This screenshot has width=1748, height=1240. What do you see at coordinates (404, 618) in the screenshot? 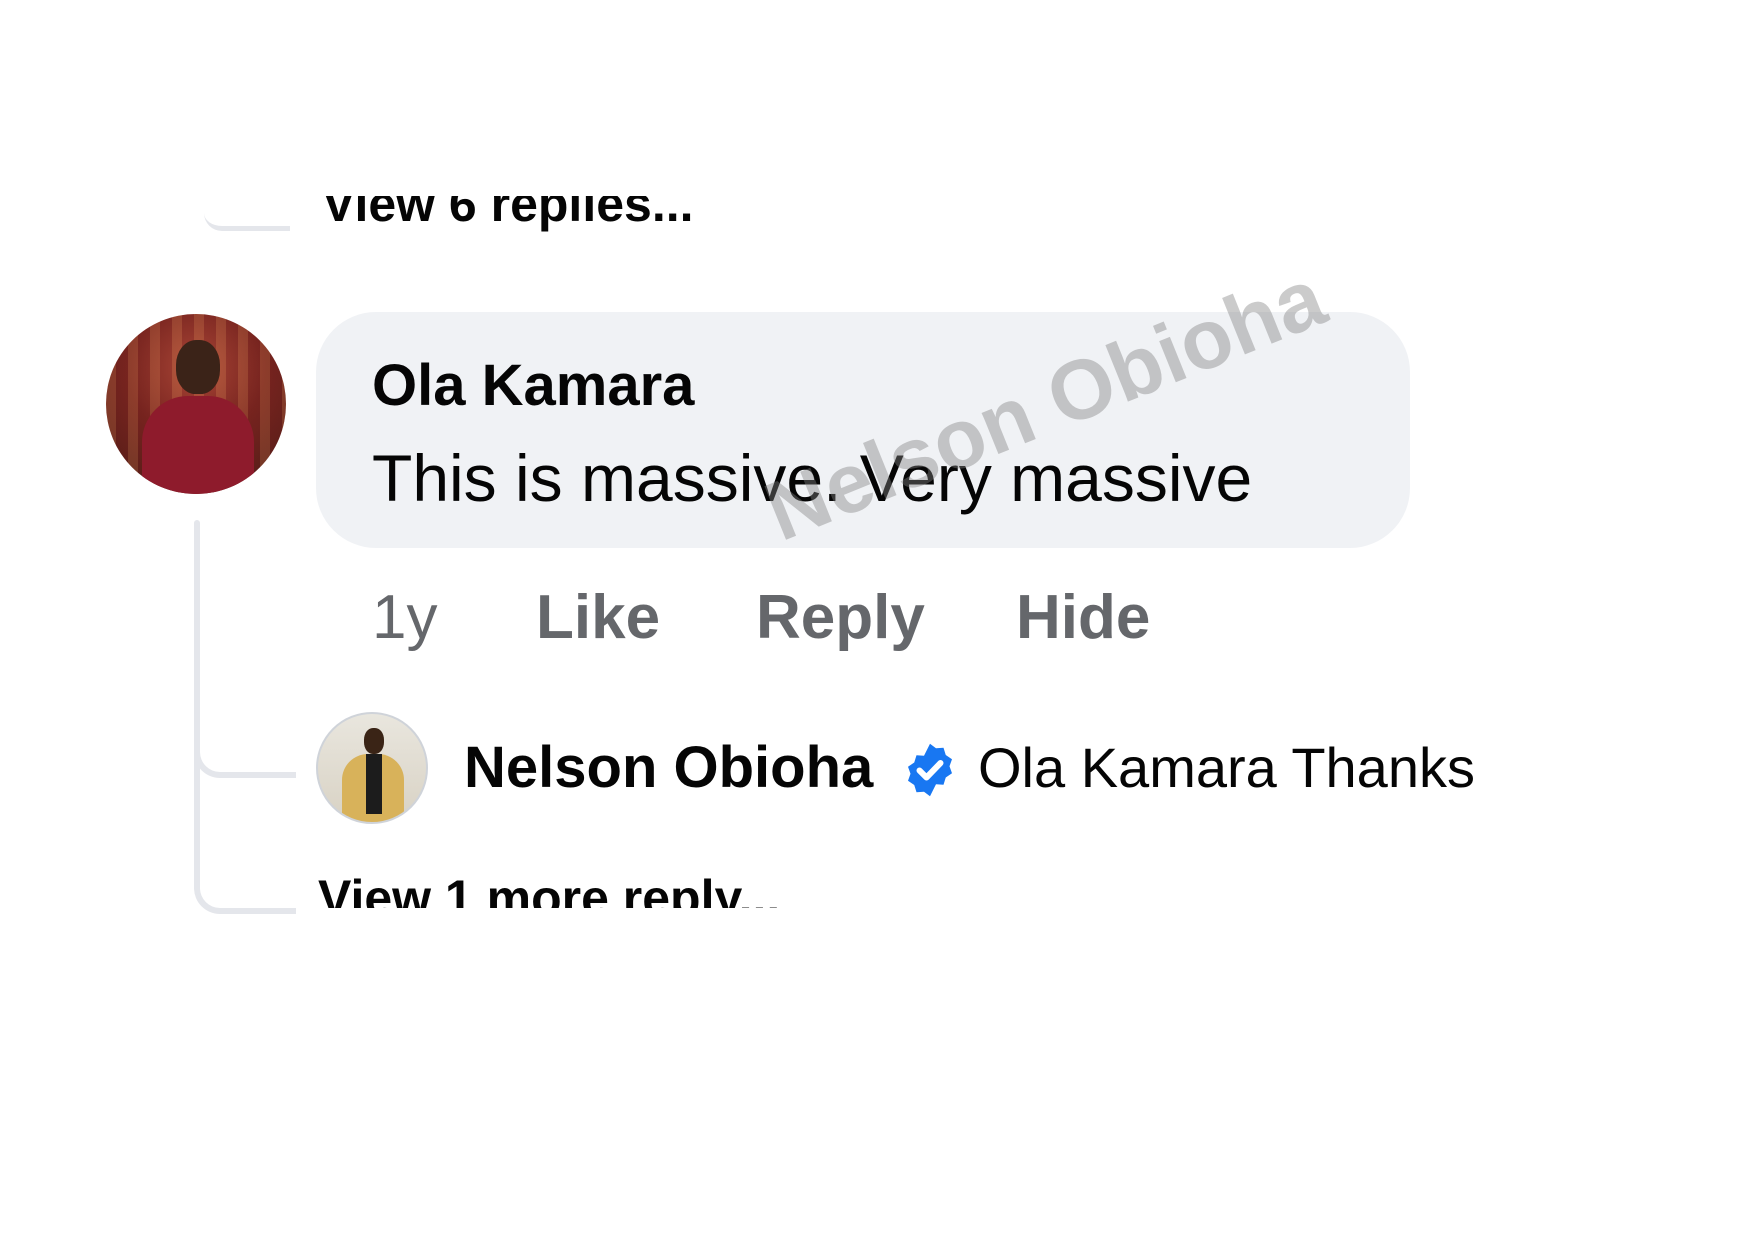
I see `comment-timestamp: 1y` at bounding box center [404, 618].